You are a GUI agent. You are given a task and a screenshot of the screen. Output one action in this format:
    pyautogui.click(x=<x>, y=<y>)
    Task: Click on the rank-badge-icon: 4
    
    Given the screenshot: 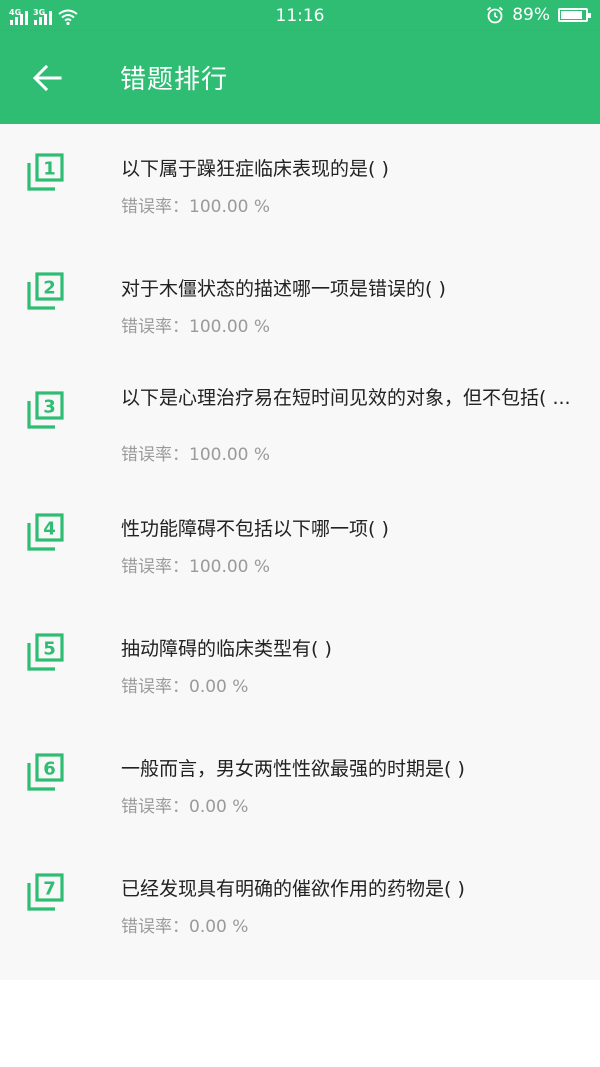 What is the action you would take?
    pyautogui.click(x=46, y=532)
    